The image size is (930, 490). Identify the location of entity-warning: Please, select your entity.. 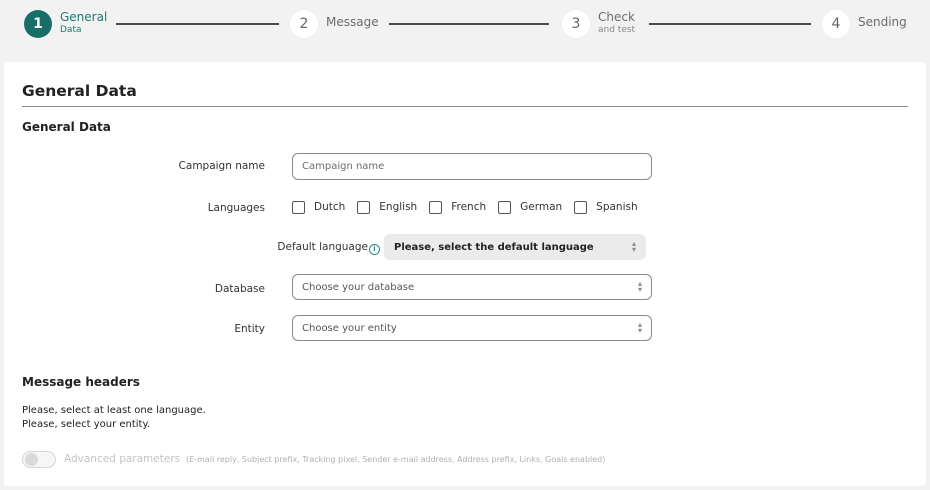
(86, 424).